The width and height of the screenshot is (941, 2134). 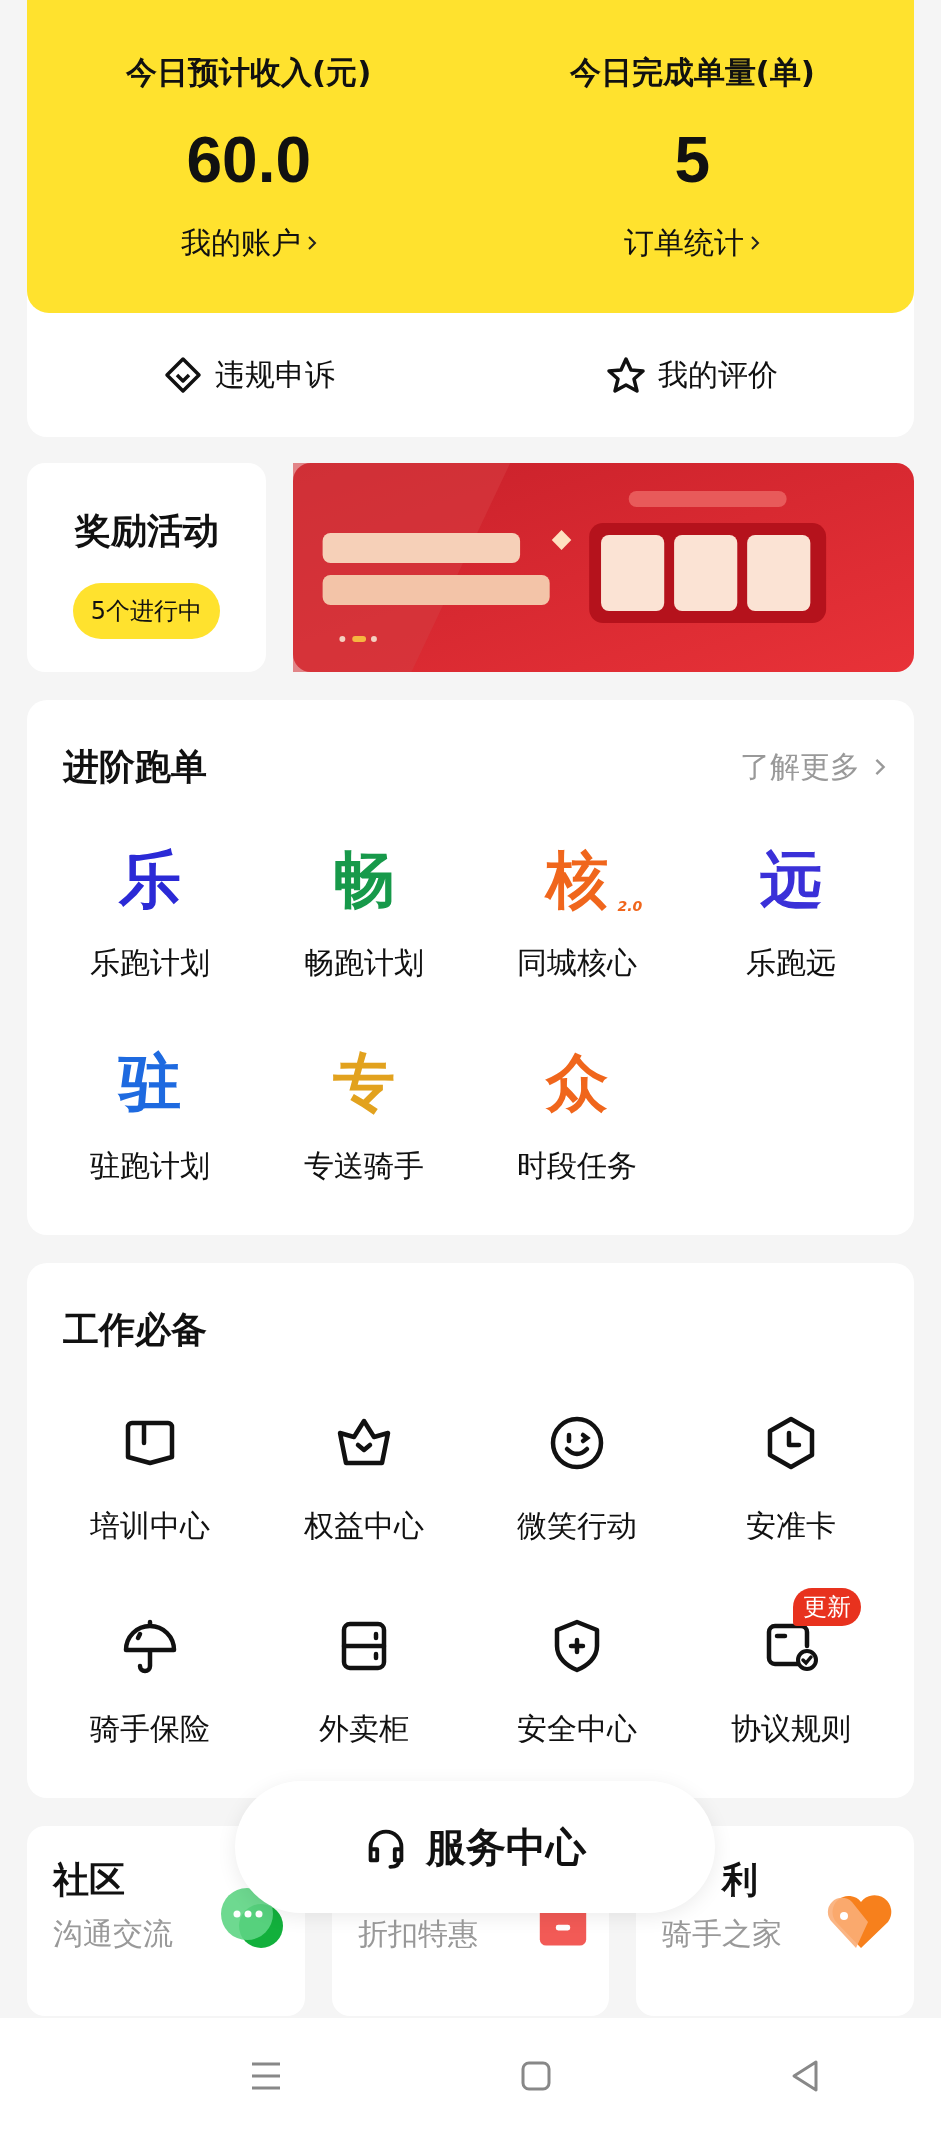 I want to click on item-label: 驻跑计划, so click(x=149, y=1166).